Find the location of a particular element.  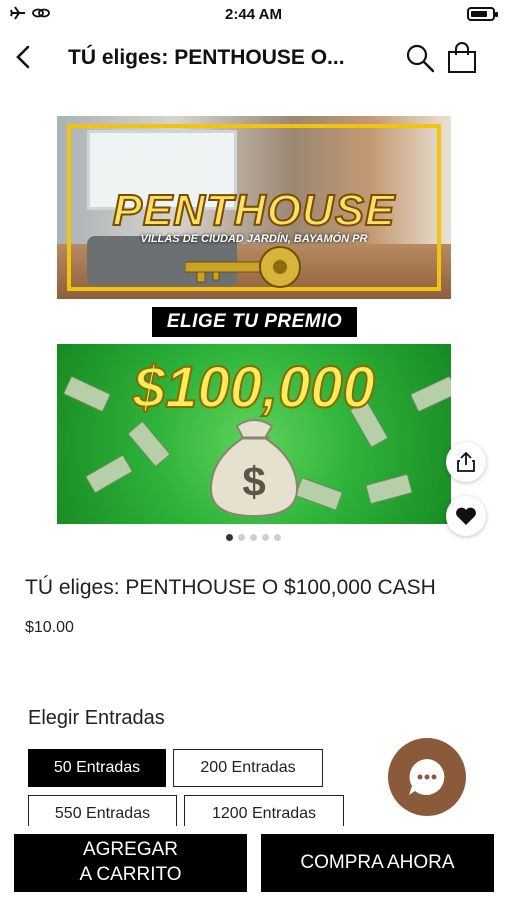

status-bar: 2:44 AM is located at coordinates (253, 15).